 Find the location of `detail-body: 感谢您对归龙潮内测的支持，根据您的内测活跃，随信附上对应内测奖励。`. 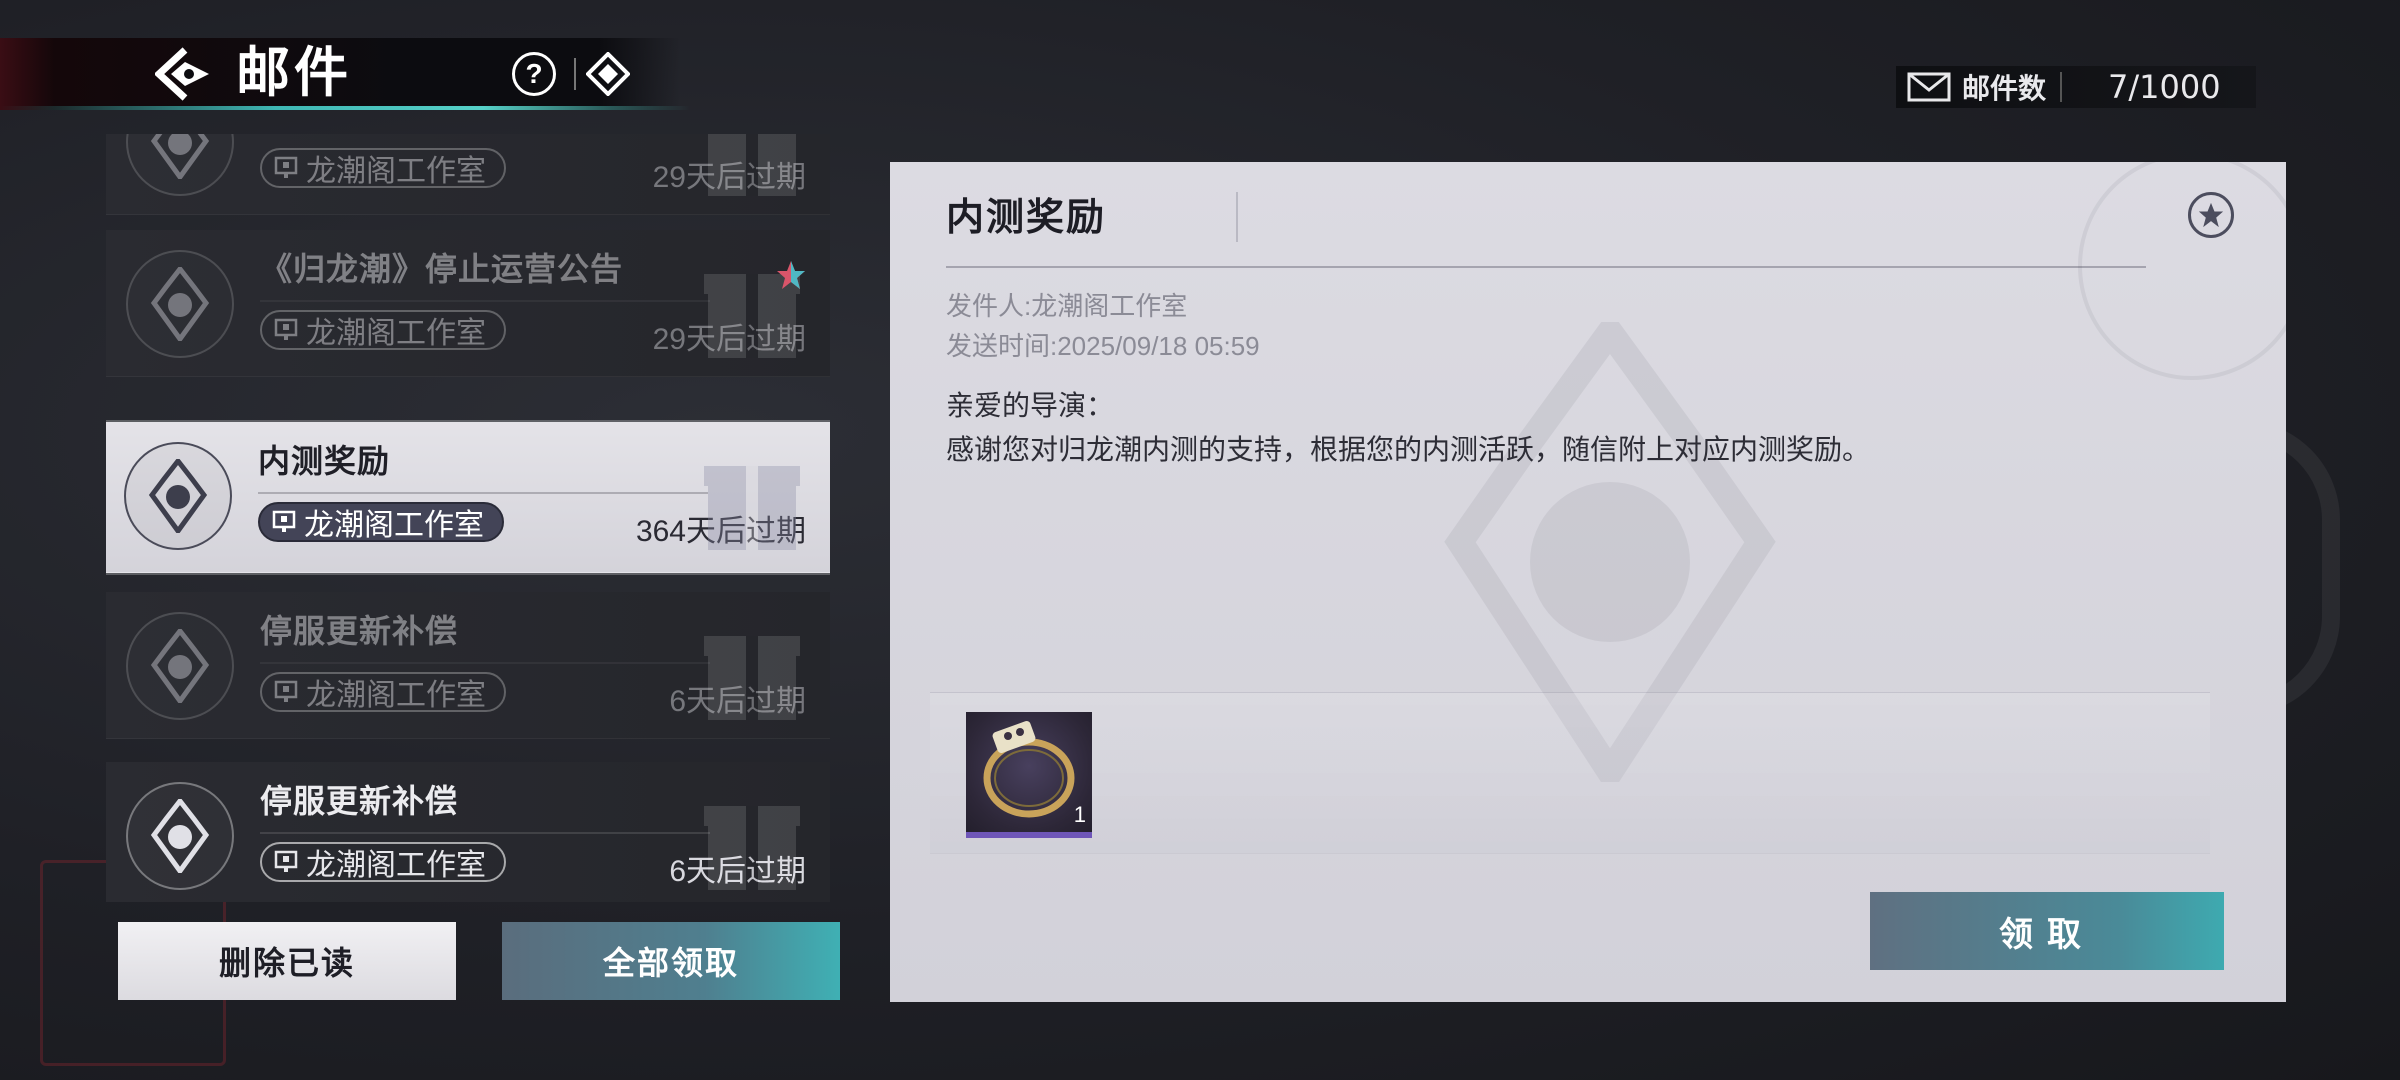

detail-body: 感谢您对归龙潮内测的支持，根据您的内测活跃，随信附上对应内测奖励。 is located at coordinates (1408, 449).